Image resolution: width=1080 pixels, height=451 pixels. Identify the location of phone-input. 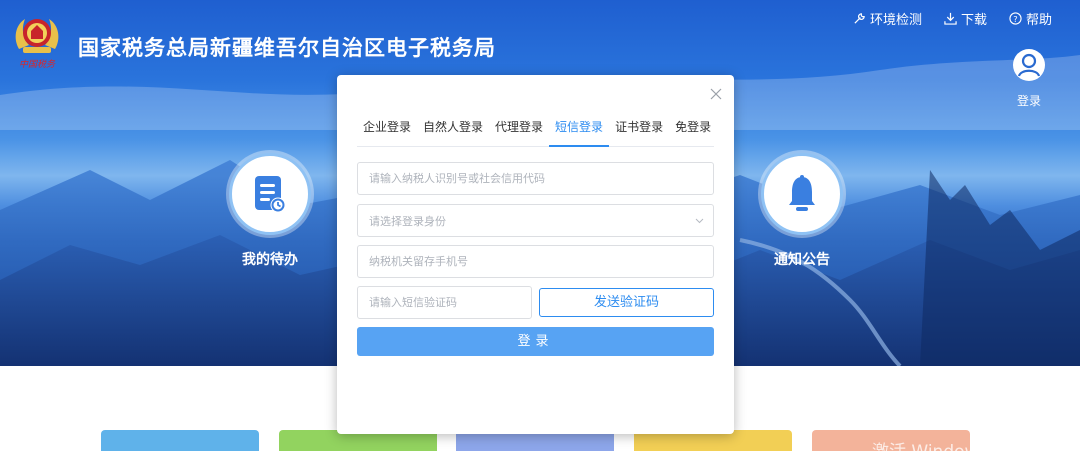
(535, 261).